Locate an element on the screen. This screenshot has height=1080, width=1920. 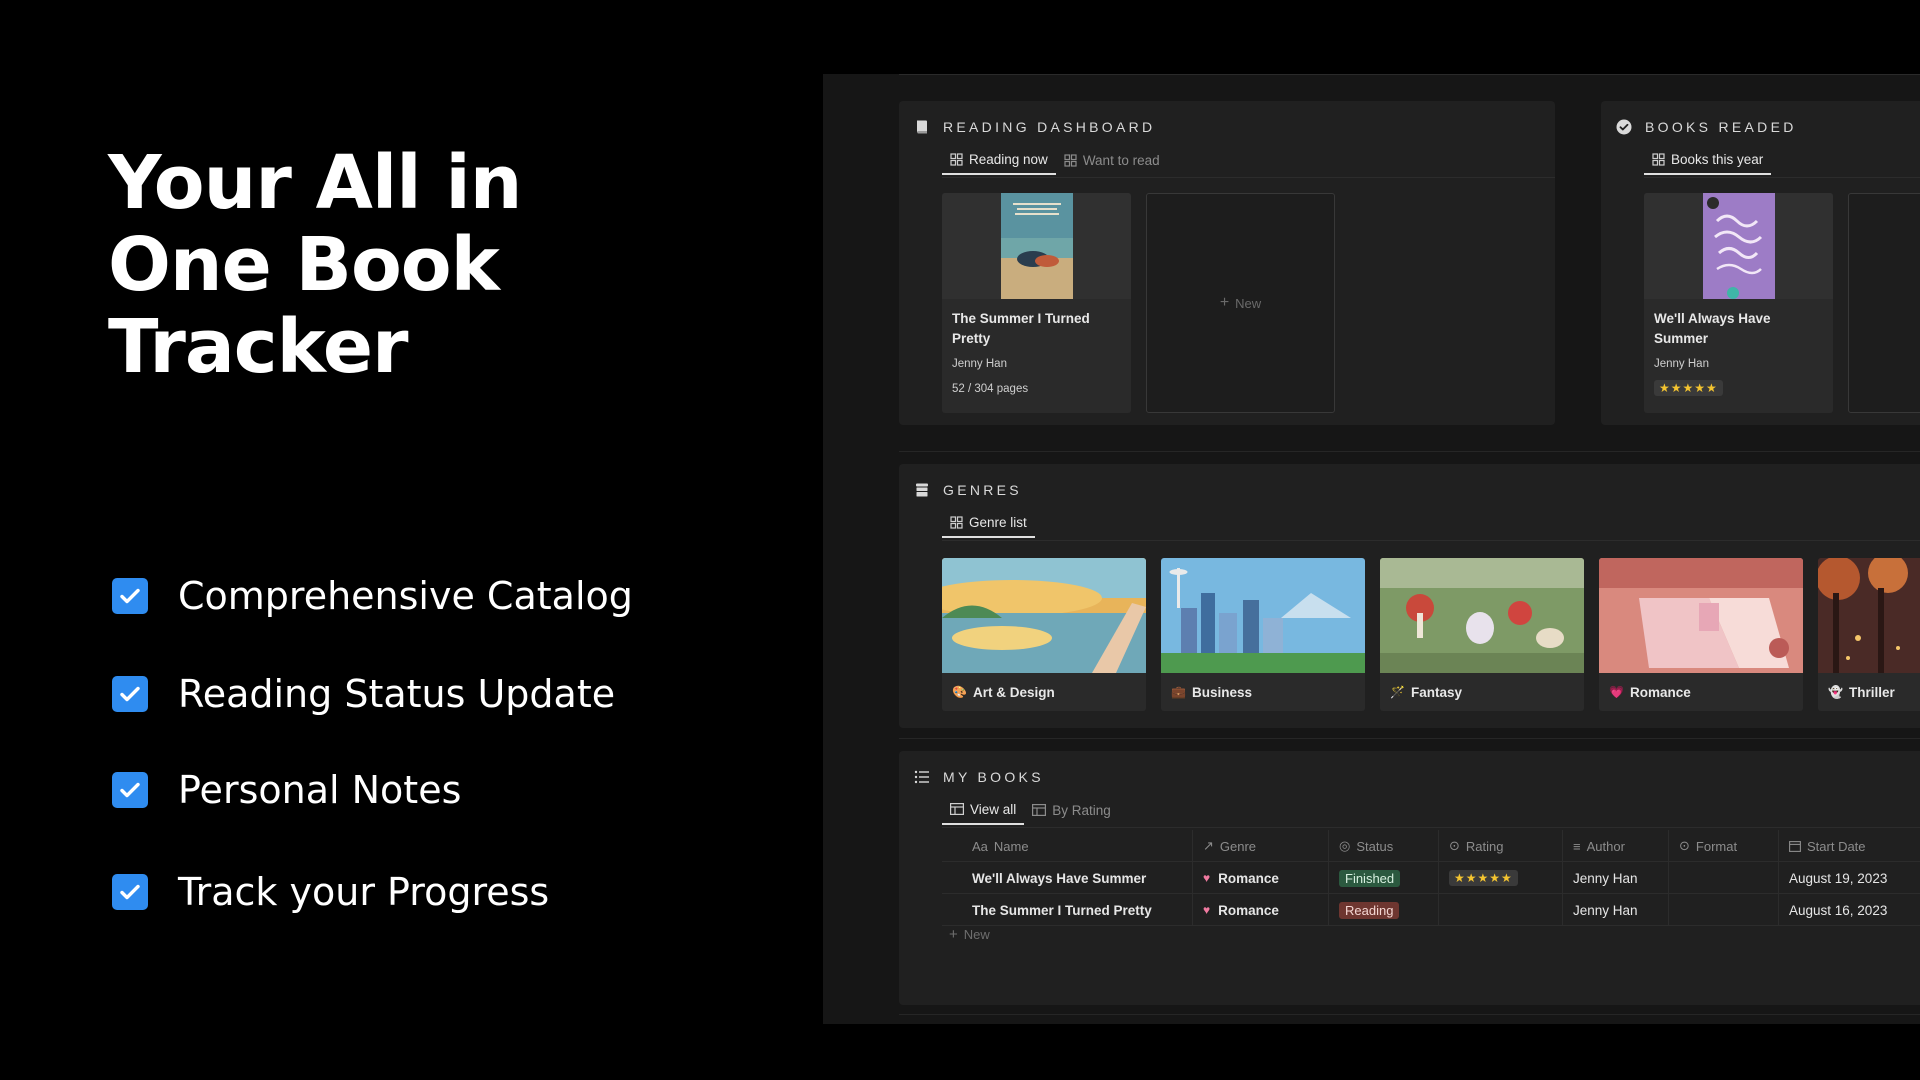
book-progress: 52 / 304 pages is located at coordinates (990, 389).